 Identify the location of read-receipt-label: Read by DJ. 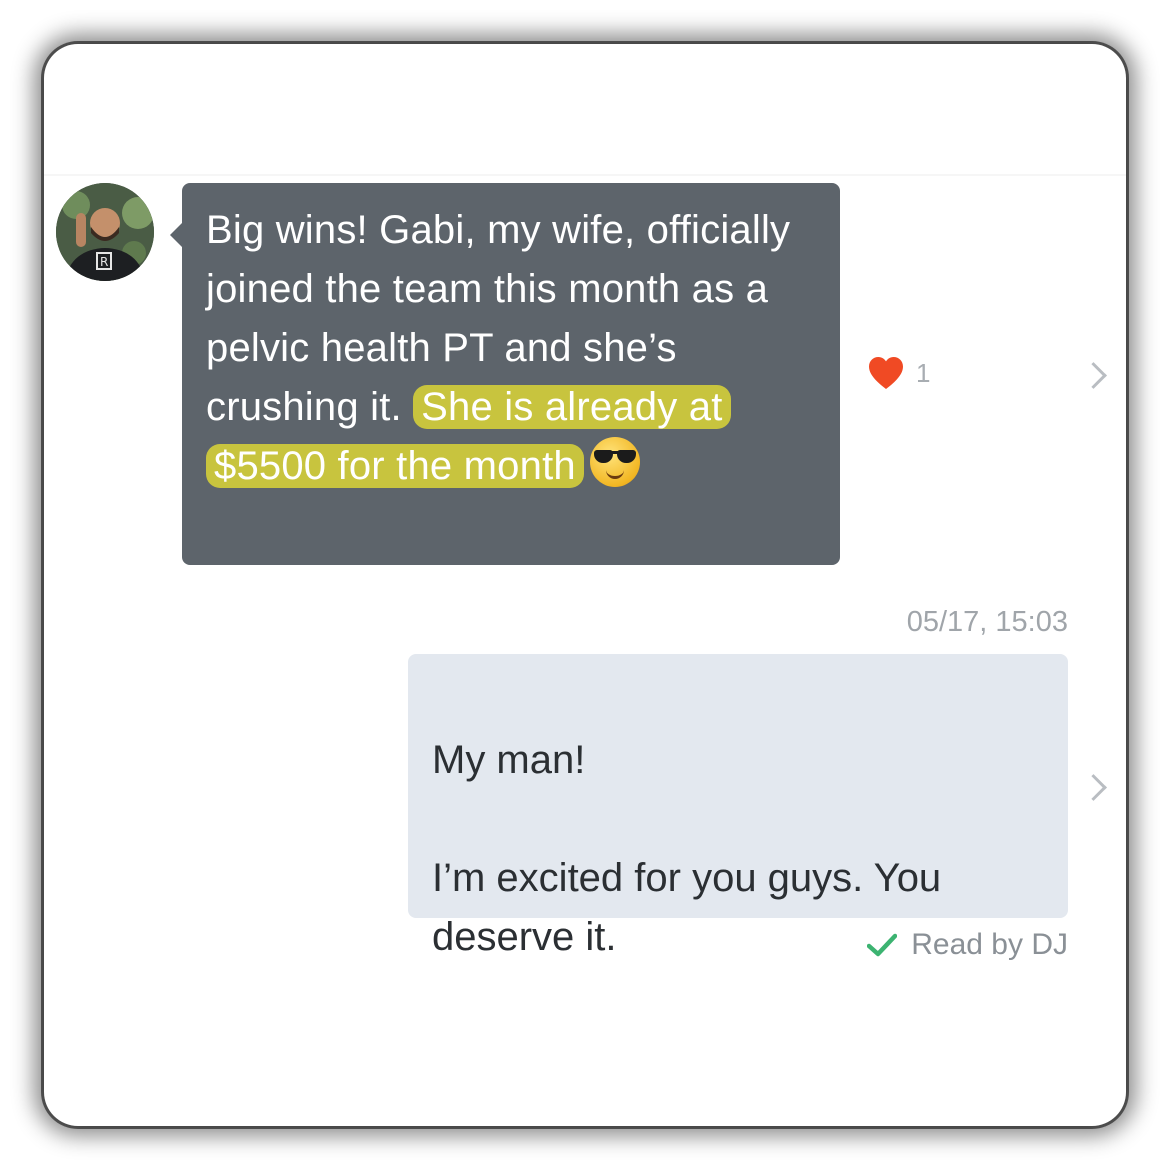
(989, 944).